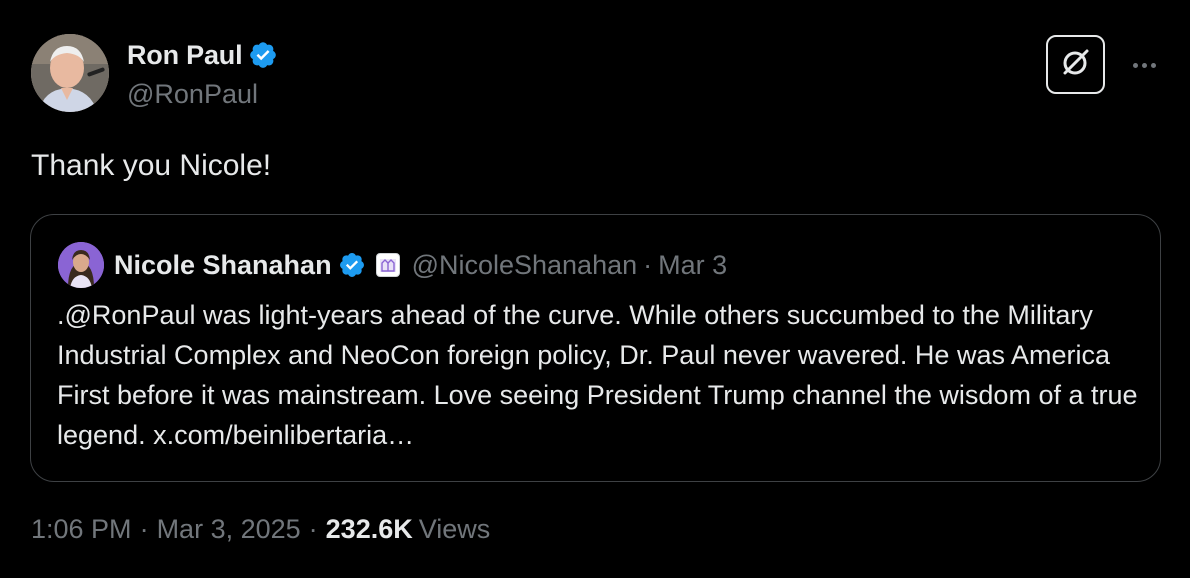 This screenshot has width=1190, height=578. What do you see at coordinates (387, 265) in the screenshot?
I see `affiliate-badge-icon` at bounding box center [387, 265].